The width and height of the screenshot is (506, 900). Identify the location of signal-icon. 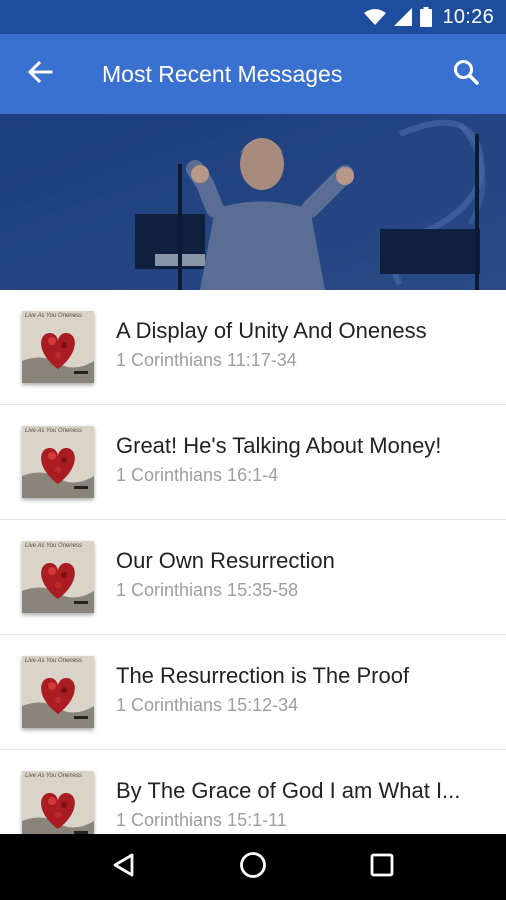
(403, 17).